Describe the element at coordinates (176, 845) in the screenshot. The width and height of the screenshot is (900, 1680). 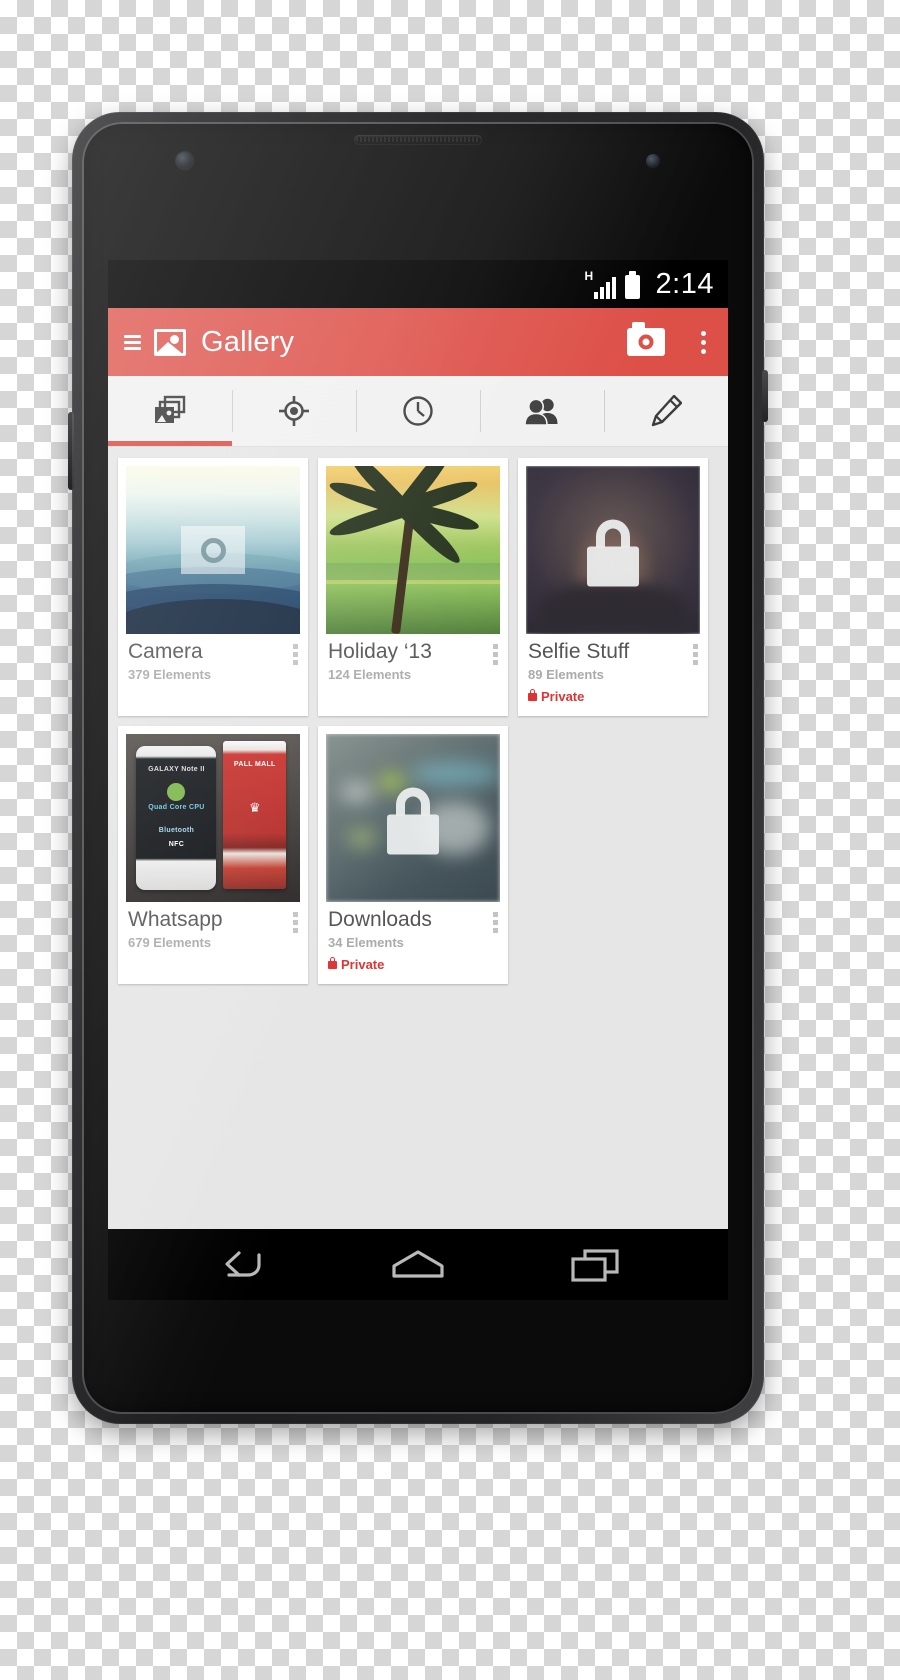
I see `thumb-phone-nfc: NFC` at that location.